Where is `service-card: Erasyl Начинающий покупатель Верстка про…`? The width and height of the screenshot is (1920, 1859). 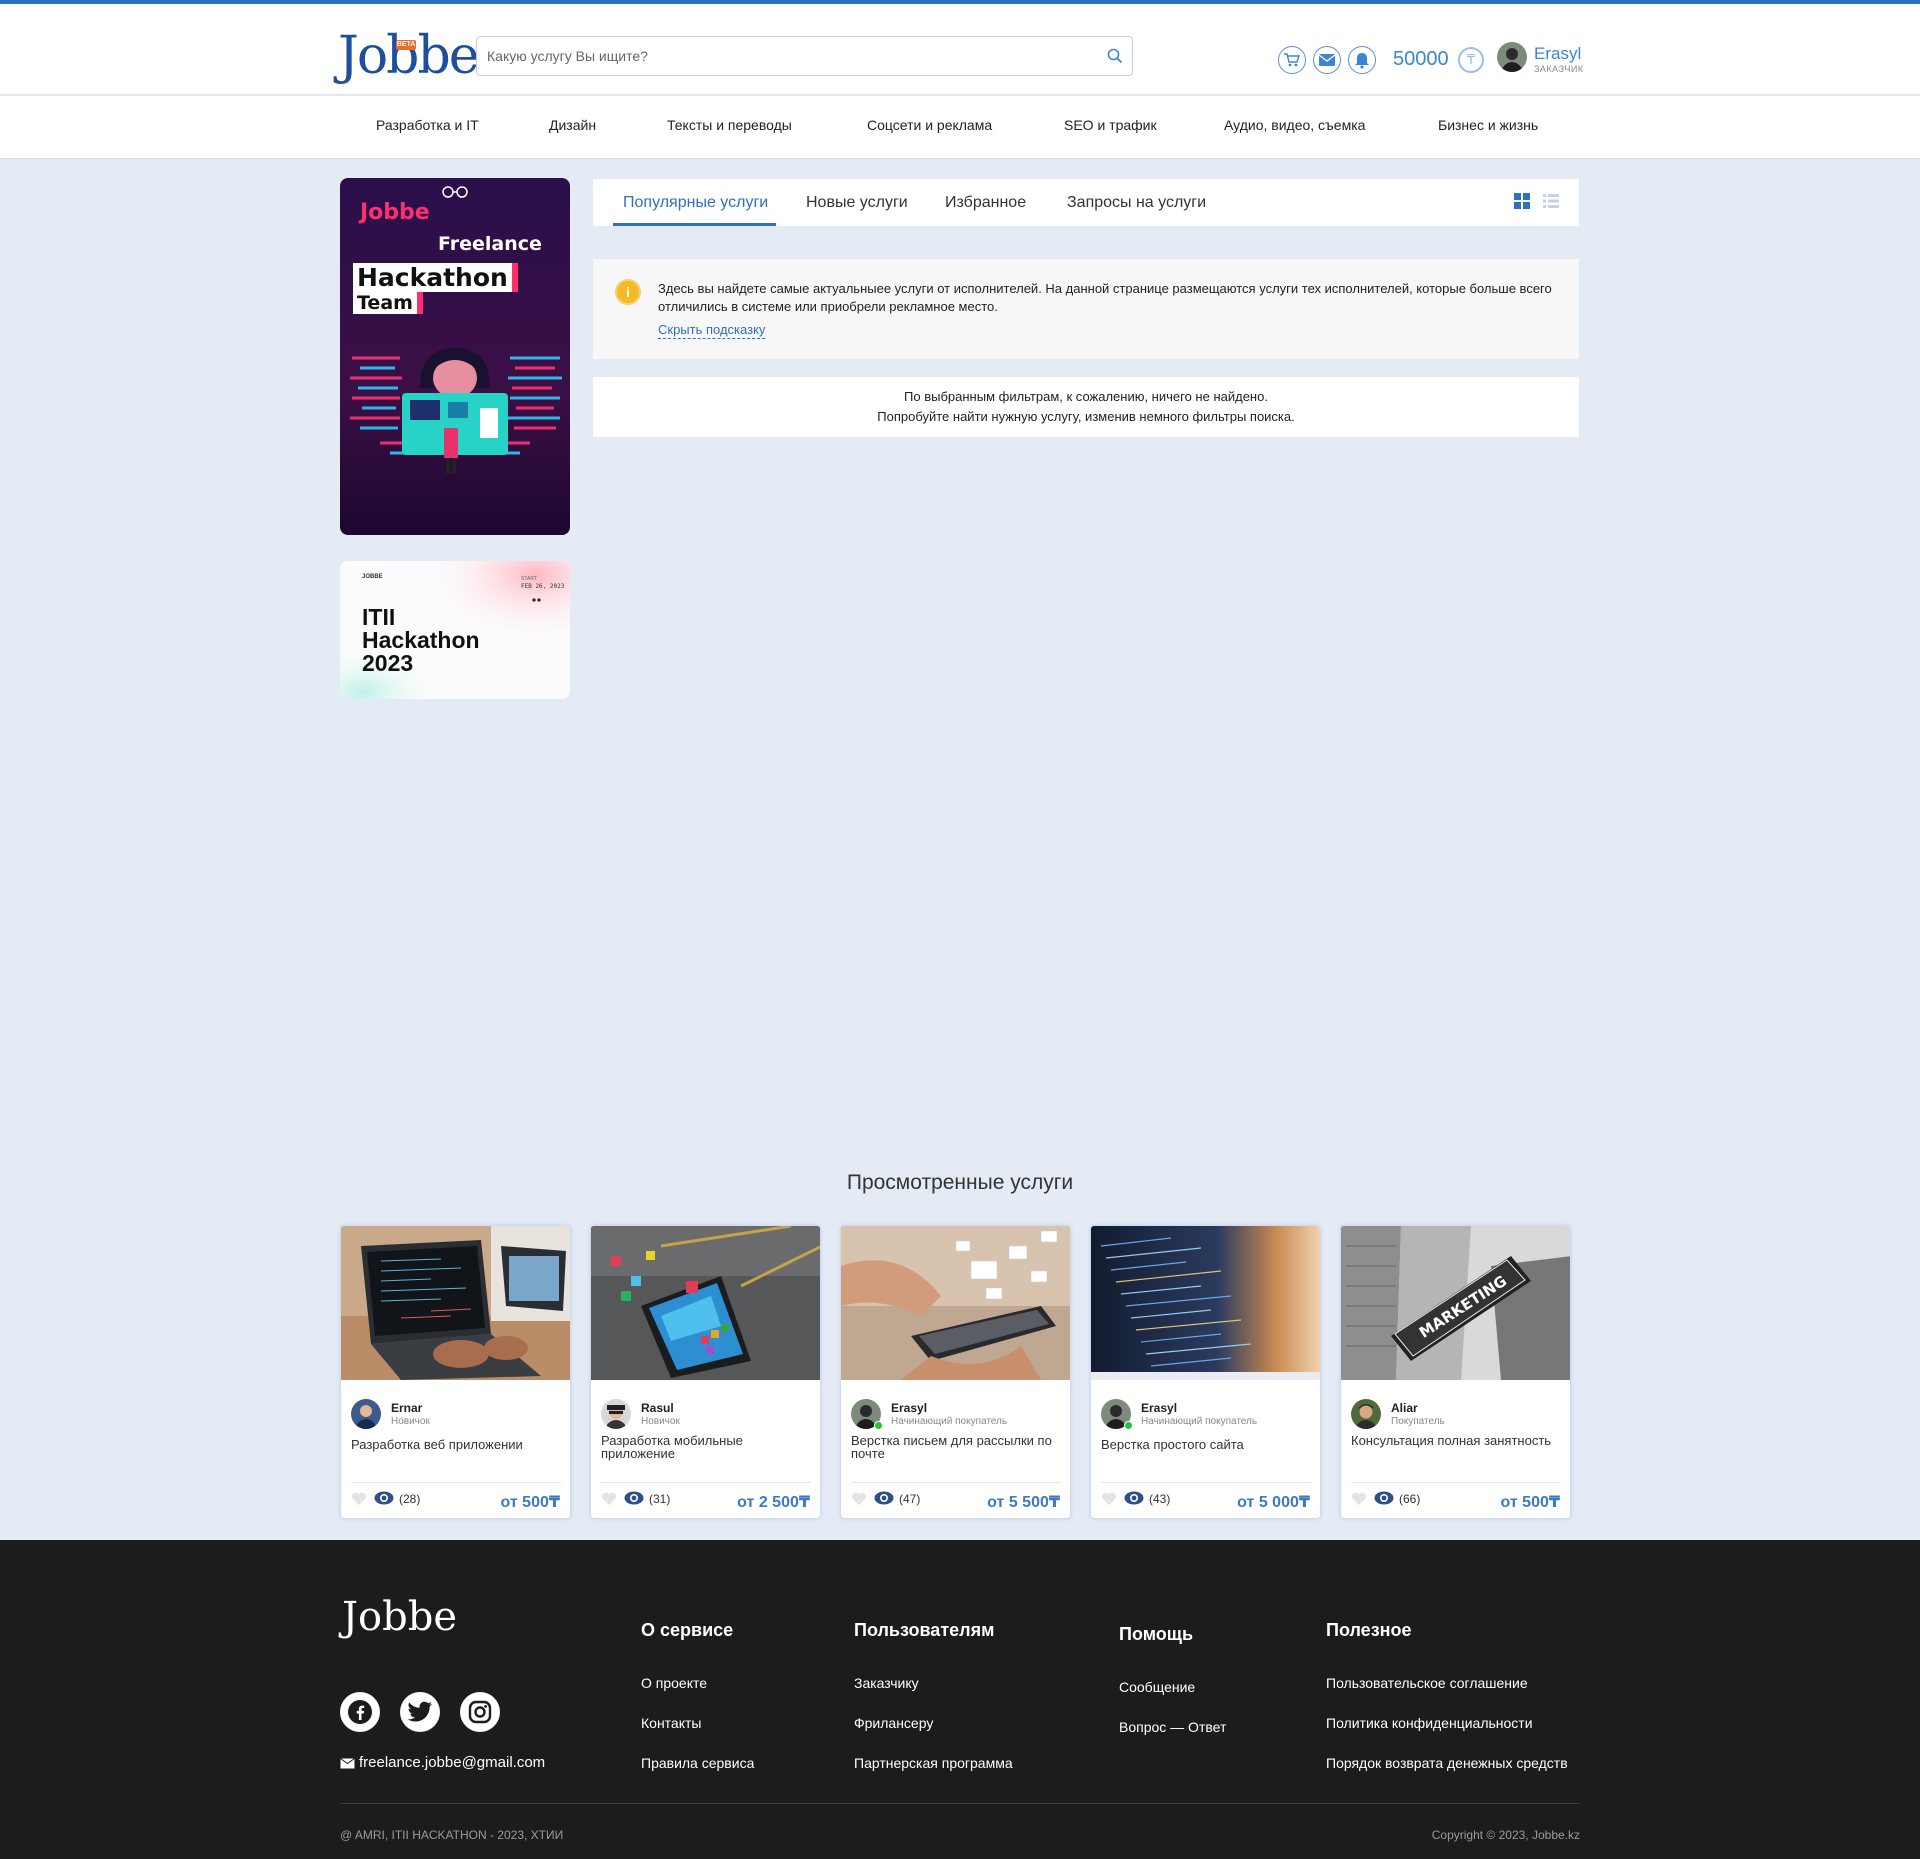 service-card: Erasyl Начинающий покупатель Верстка про… is located at coordinates (1205, 1372).